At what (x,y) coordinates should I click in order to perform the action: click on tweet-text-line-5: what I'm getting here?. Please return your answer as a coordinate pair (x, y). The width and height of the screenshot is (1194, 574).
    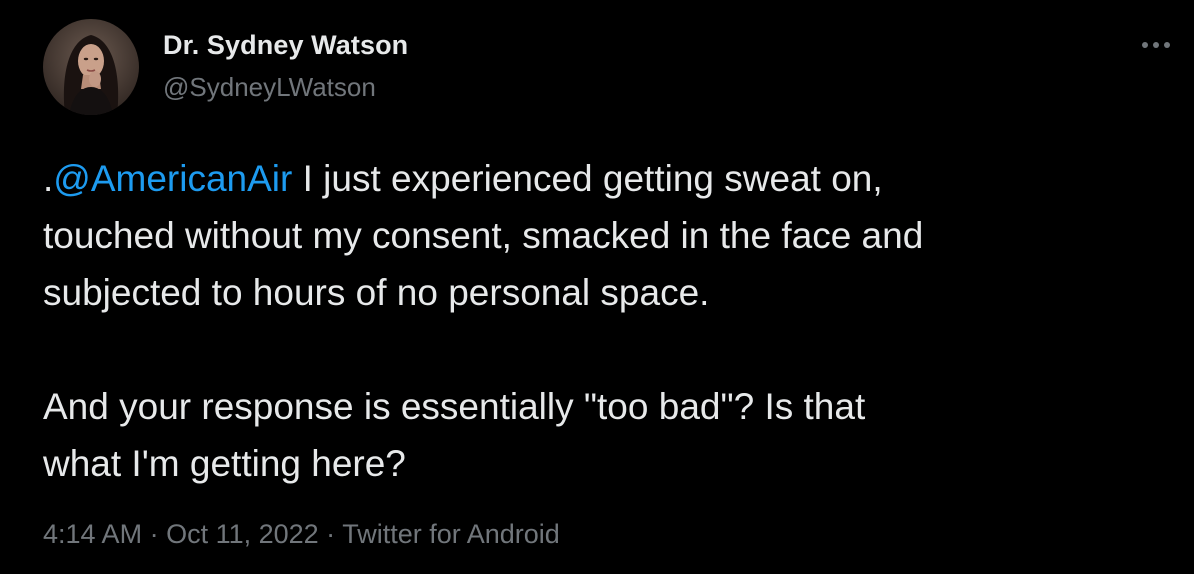
    Looking at the image, I should click on (224, 463).